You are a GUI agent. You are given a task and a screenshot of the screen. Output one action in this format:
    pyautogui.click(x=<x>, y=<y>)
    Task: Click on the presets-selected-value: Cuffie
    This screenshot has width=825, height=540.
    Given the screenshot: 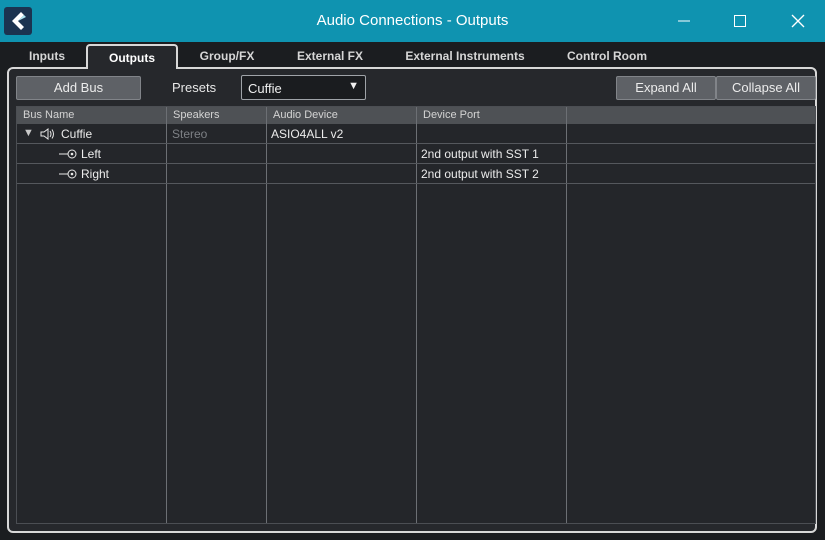 What is the action you would take?
    pyautogui.click(x=265, y=88)
    